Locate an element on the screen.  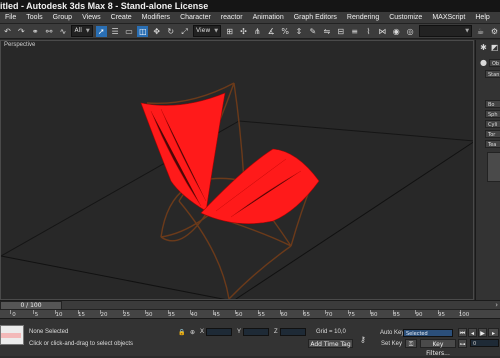
select-manipulate-icon: ✣ is located at coordinates (243, 31).